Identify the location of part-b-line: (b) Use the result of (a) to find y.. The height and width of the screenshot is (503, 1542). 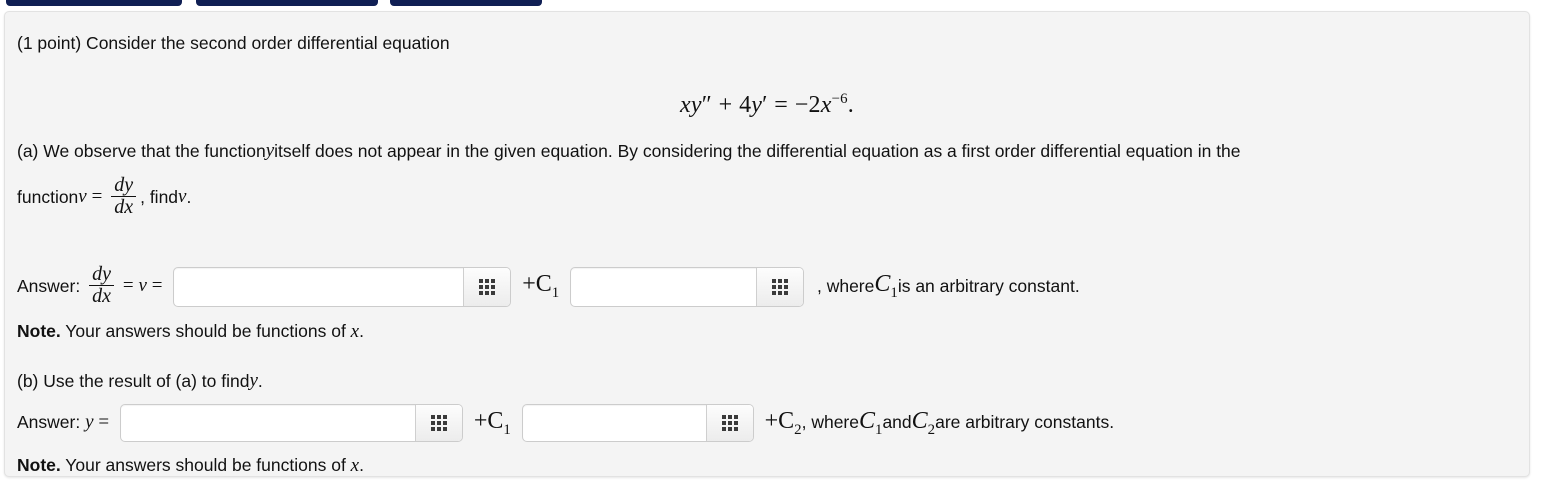
(140, 381).